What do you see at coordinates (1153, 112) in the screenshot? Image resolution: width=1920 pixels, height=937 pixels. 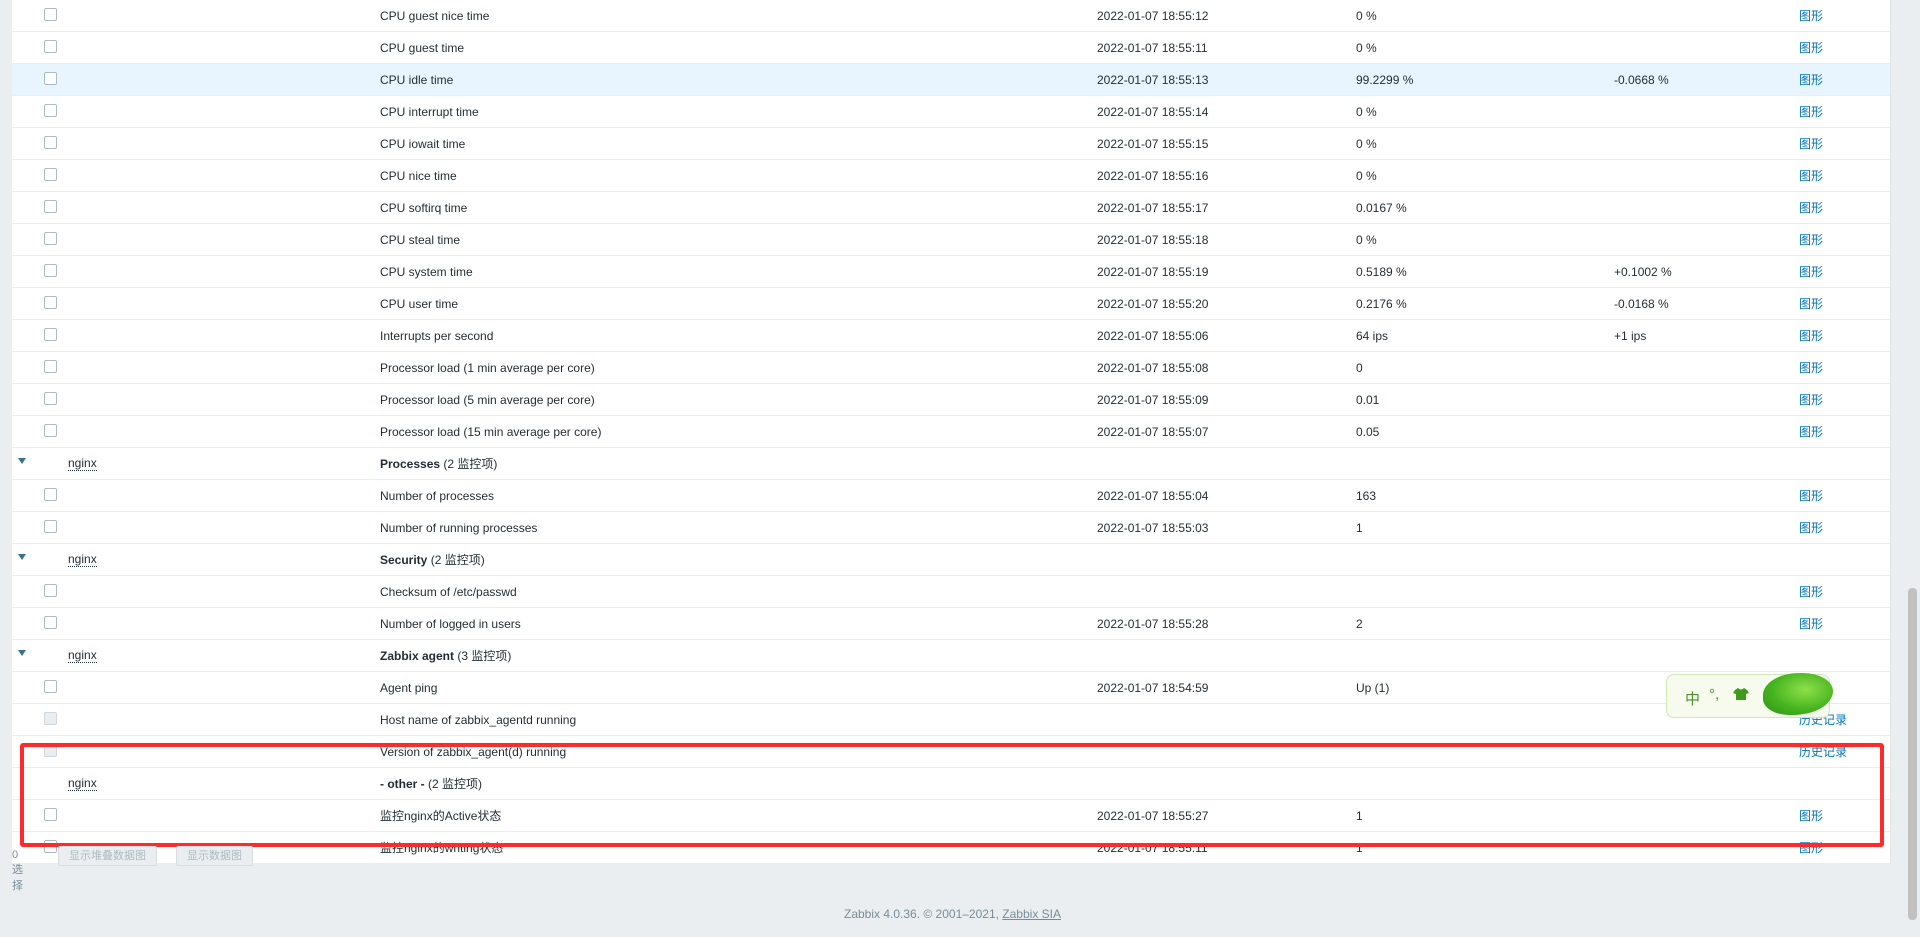 I see `last-check: 2022-01-07 18:55:14` at bounding box center [1153, 112].